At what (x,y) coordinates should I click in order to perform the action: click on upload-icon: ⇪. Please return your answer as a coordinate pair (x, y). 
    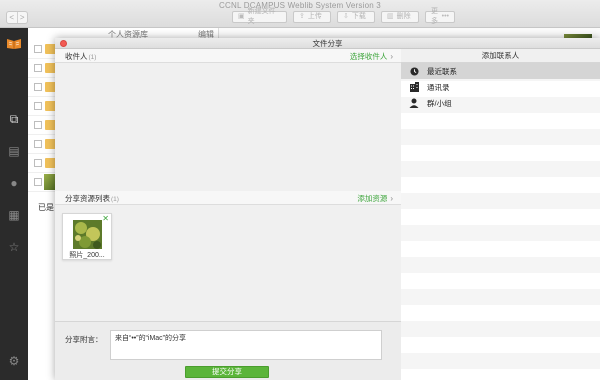
    Looking at the image, I should click on (302, 16).